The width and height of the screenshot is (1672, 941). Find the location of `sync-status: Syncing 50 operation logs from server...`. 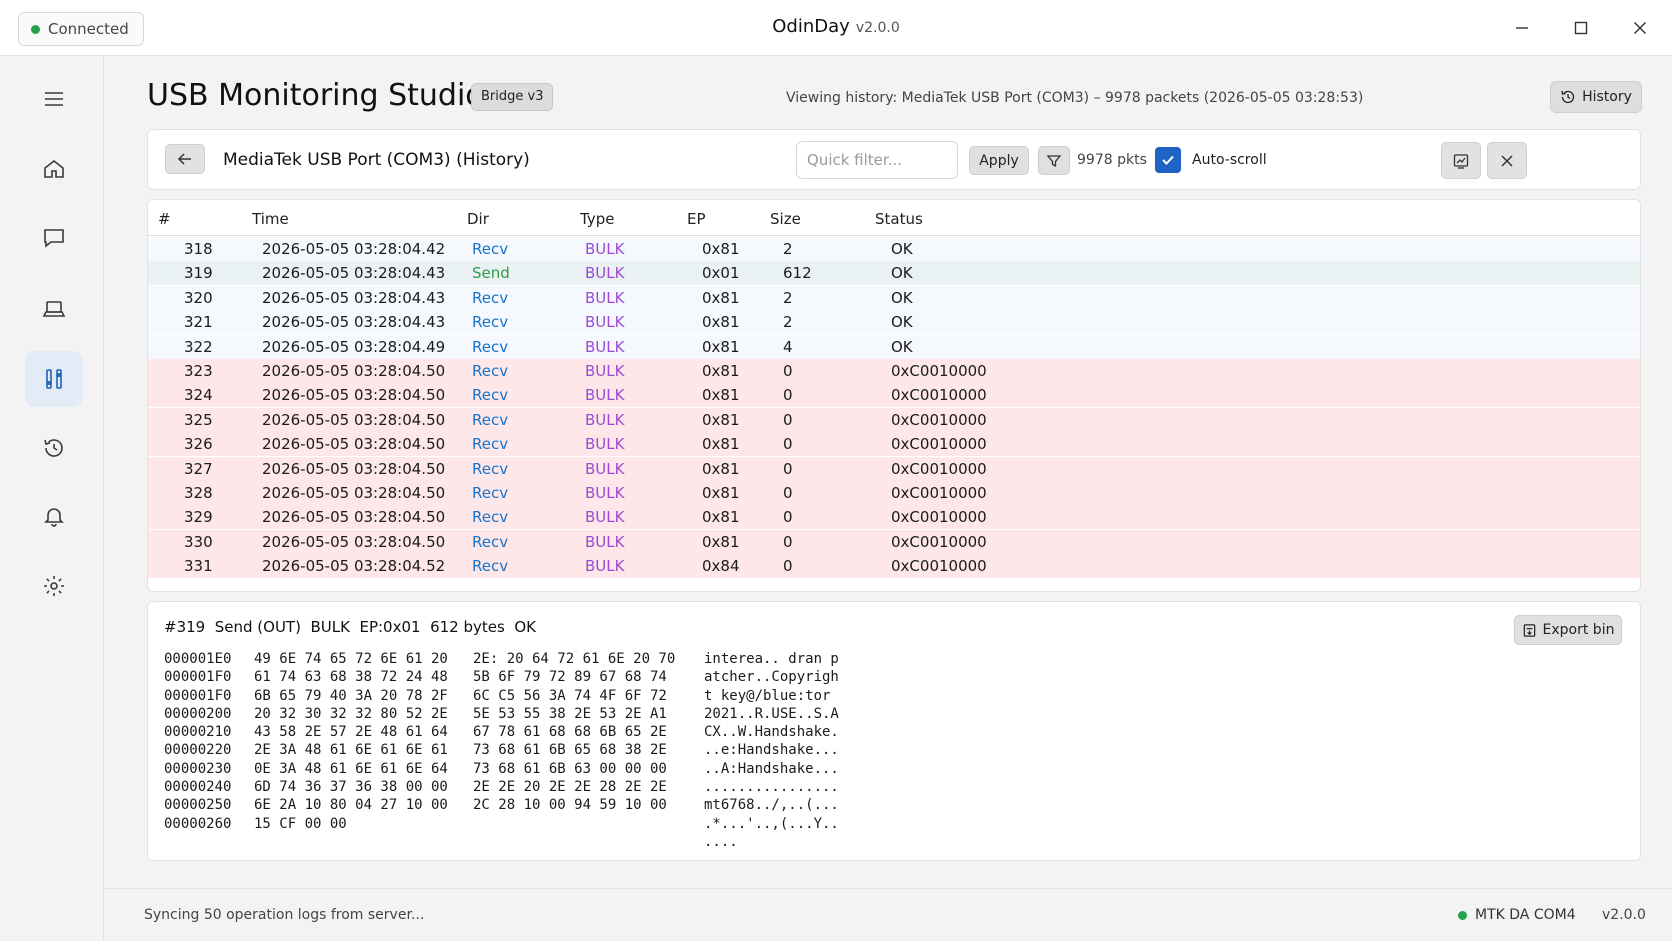

sync-status: Syncing 50 operation logs from server... is located at coordinates (284, 915).